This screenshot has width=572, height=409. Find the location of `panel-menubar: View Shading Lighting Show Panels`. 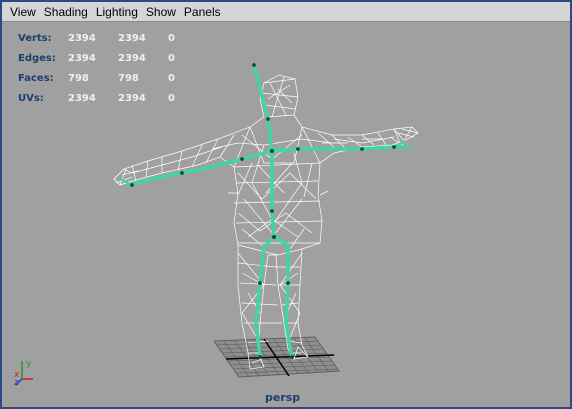

panel-menubar: View Shading Lighting Show Panels is located at coordinates (286, 12).